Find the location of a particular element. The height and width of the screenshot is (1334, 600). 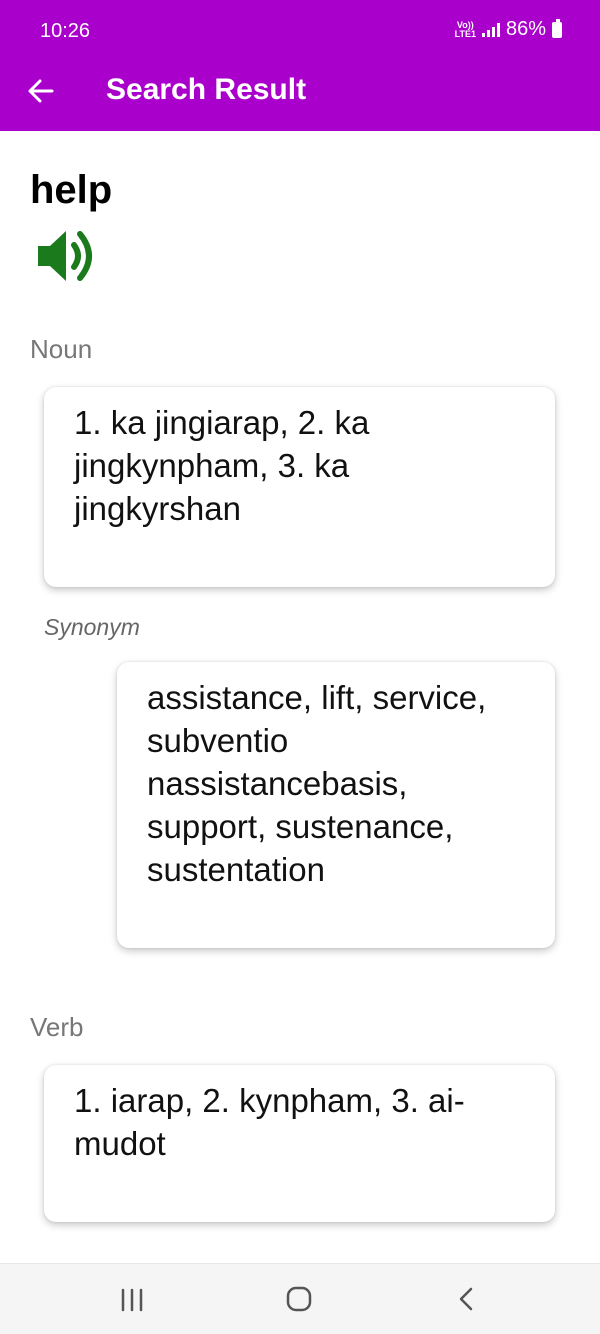

recents-icon is located at coordinates (132, 1300).